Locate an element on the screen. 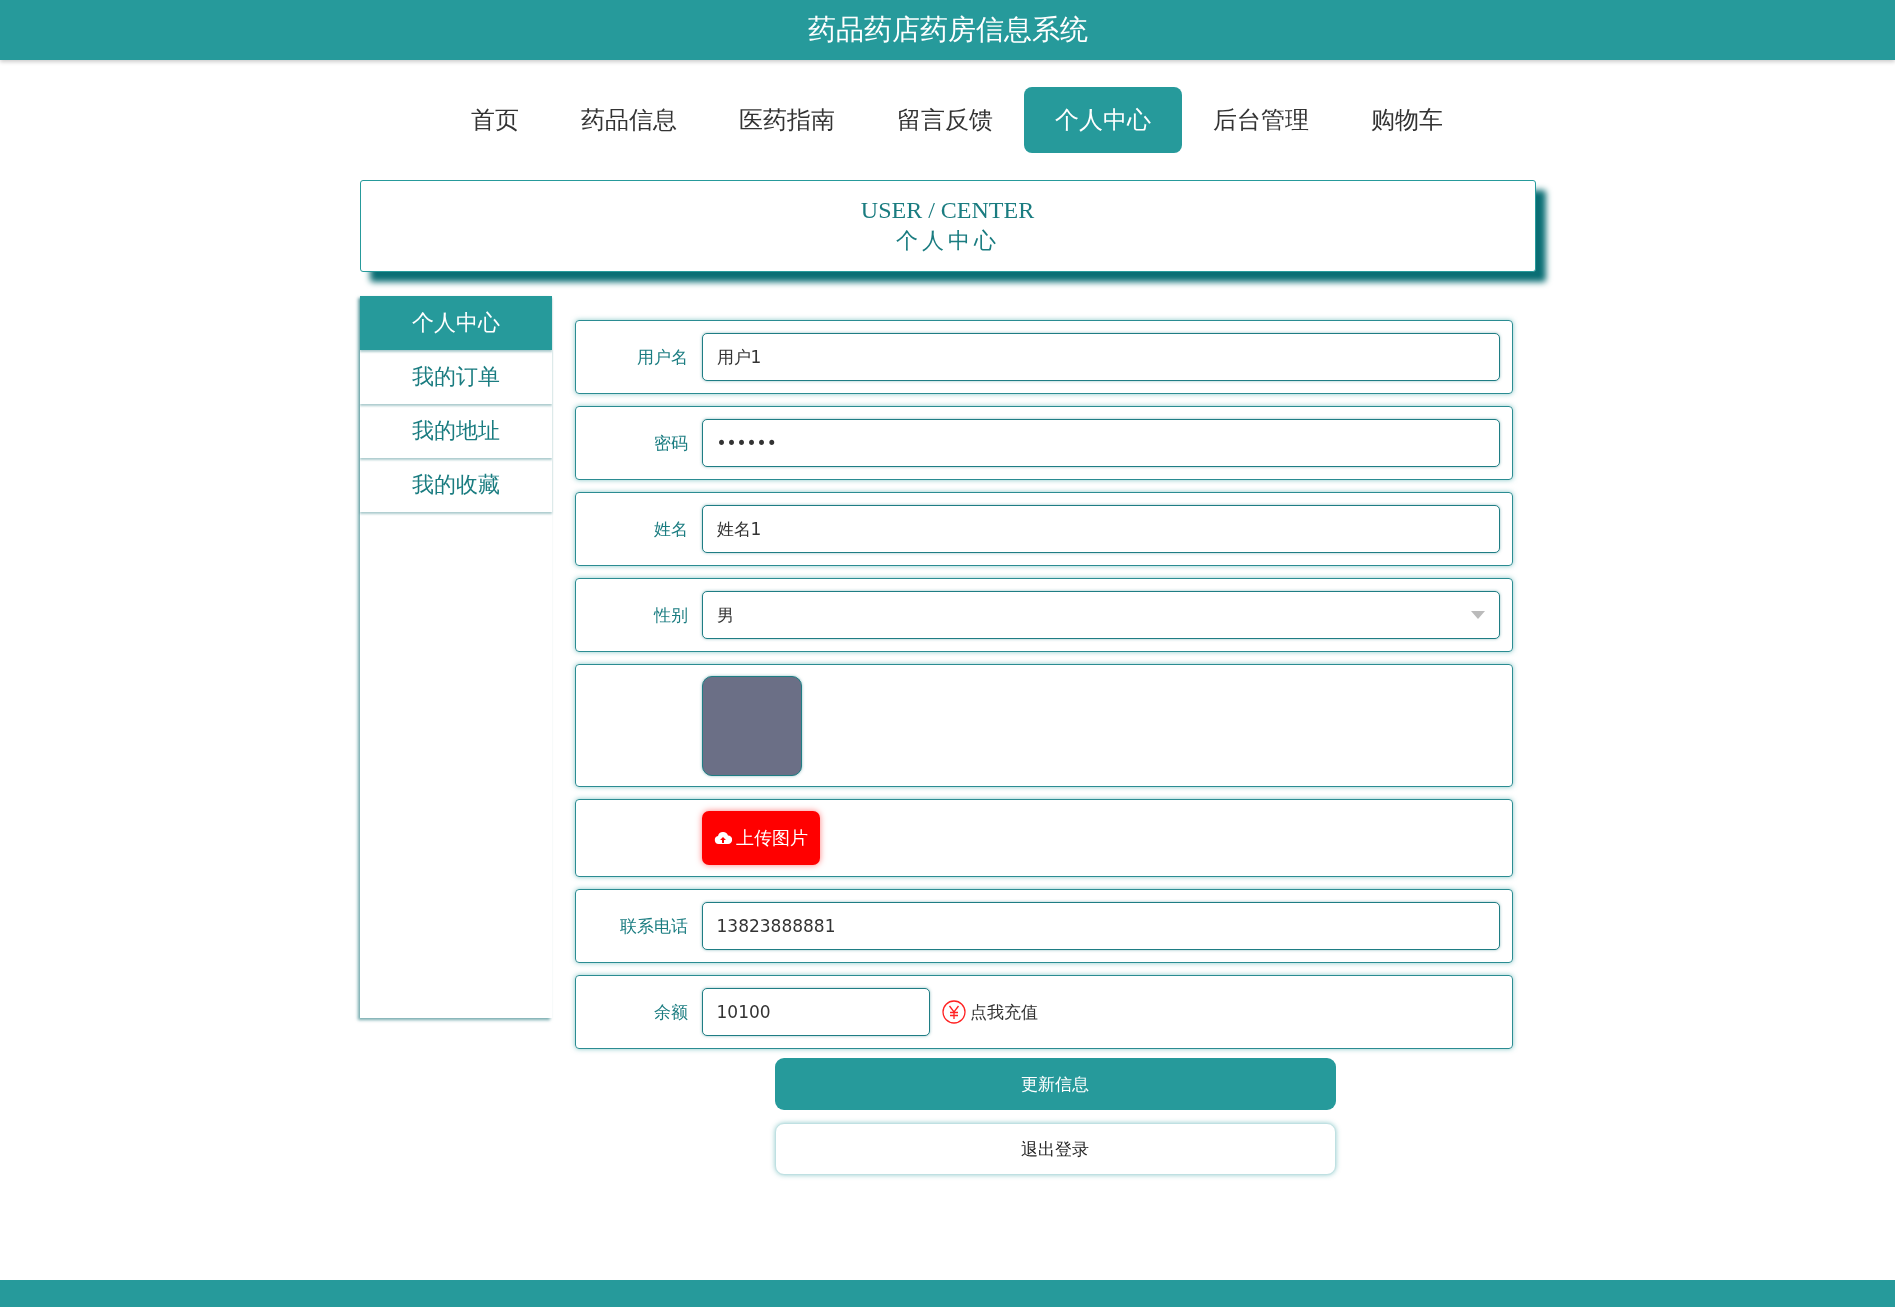 This screenshot has height=1307, width=1895. field-label: 余额 is located at coordinates (670, 1011).